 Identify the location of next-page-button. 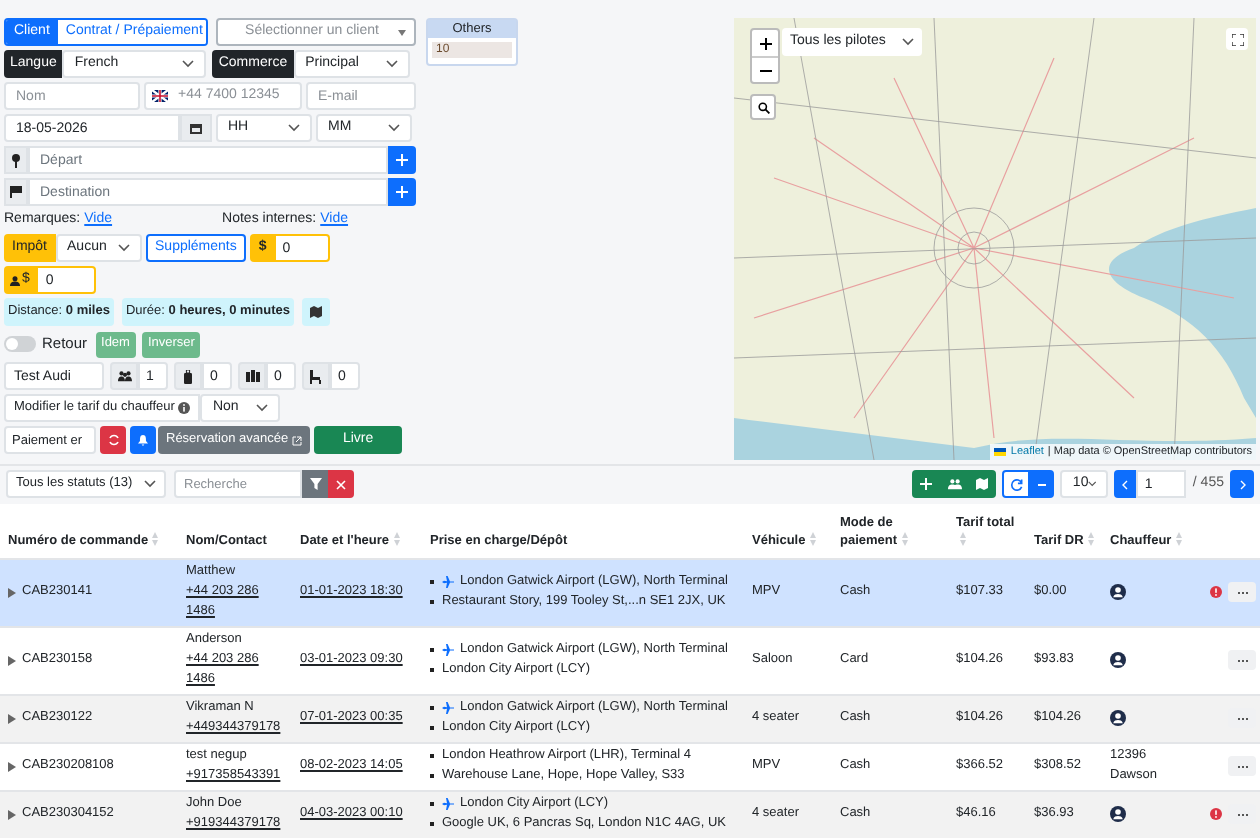
(1242, 484).